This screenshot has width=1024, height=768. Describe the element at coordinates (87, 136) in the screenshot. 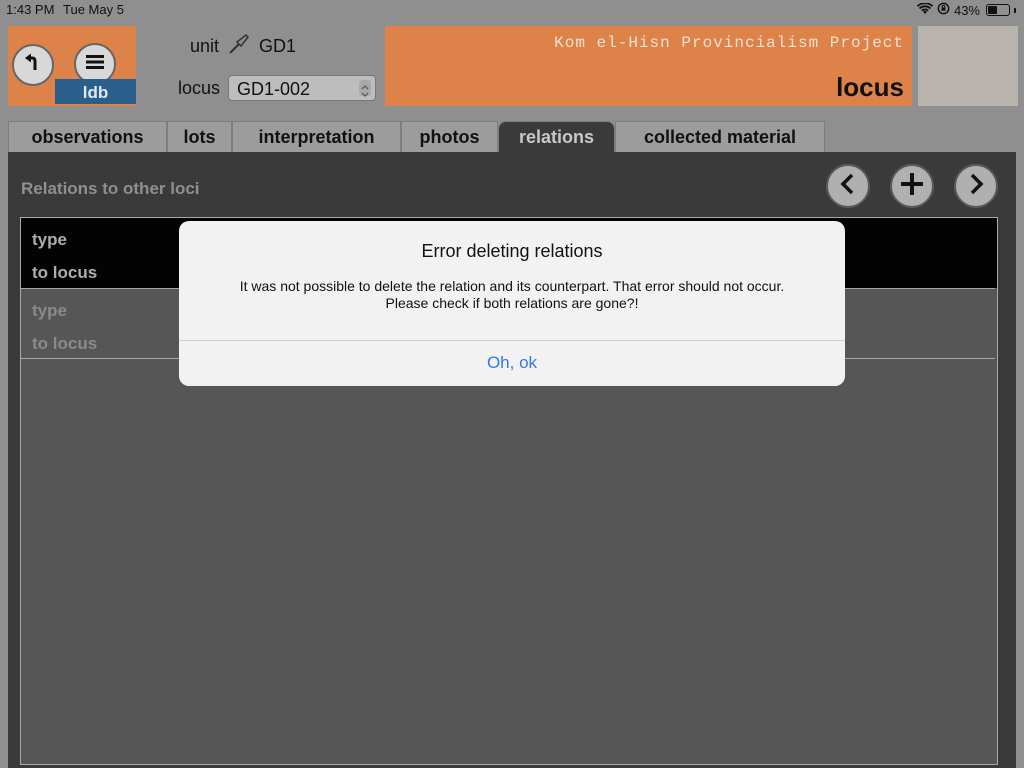

I see `tab-observations: observations` at that location.